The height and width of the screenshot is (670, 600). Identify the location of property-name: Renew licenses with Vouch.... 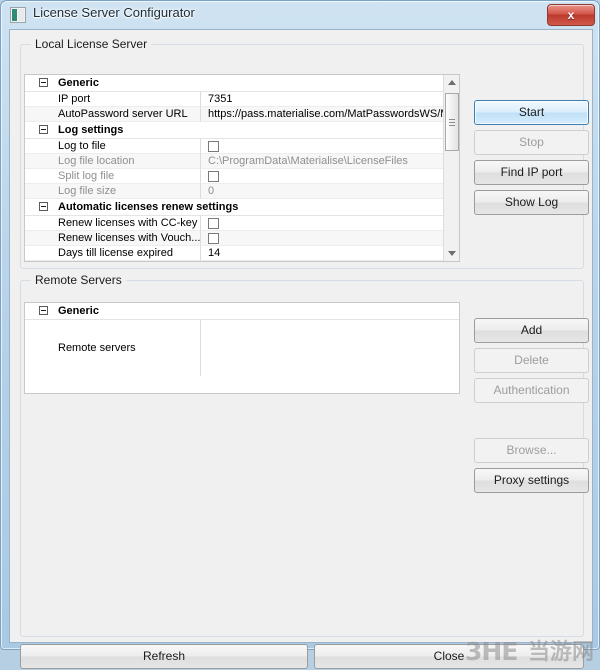
(113, 238).